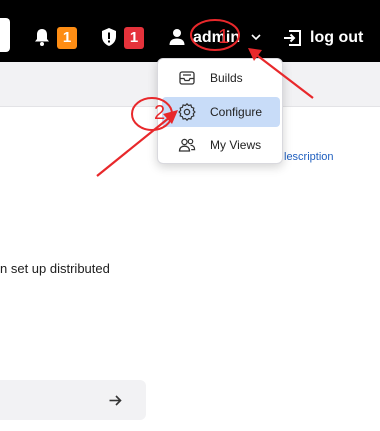 The image size is (380, 431). Describe the element at coordinates (190, 31) in the screenshot. I see `top-header: 1 1 admin log out` at that location.